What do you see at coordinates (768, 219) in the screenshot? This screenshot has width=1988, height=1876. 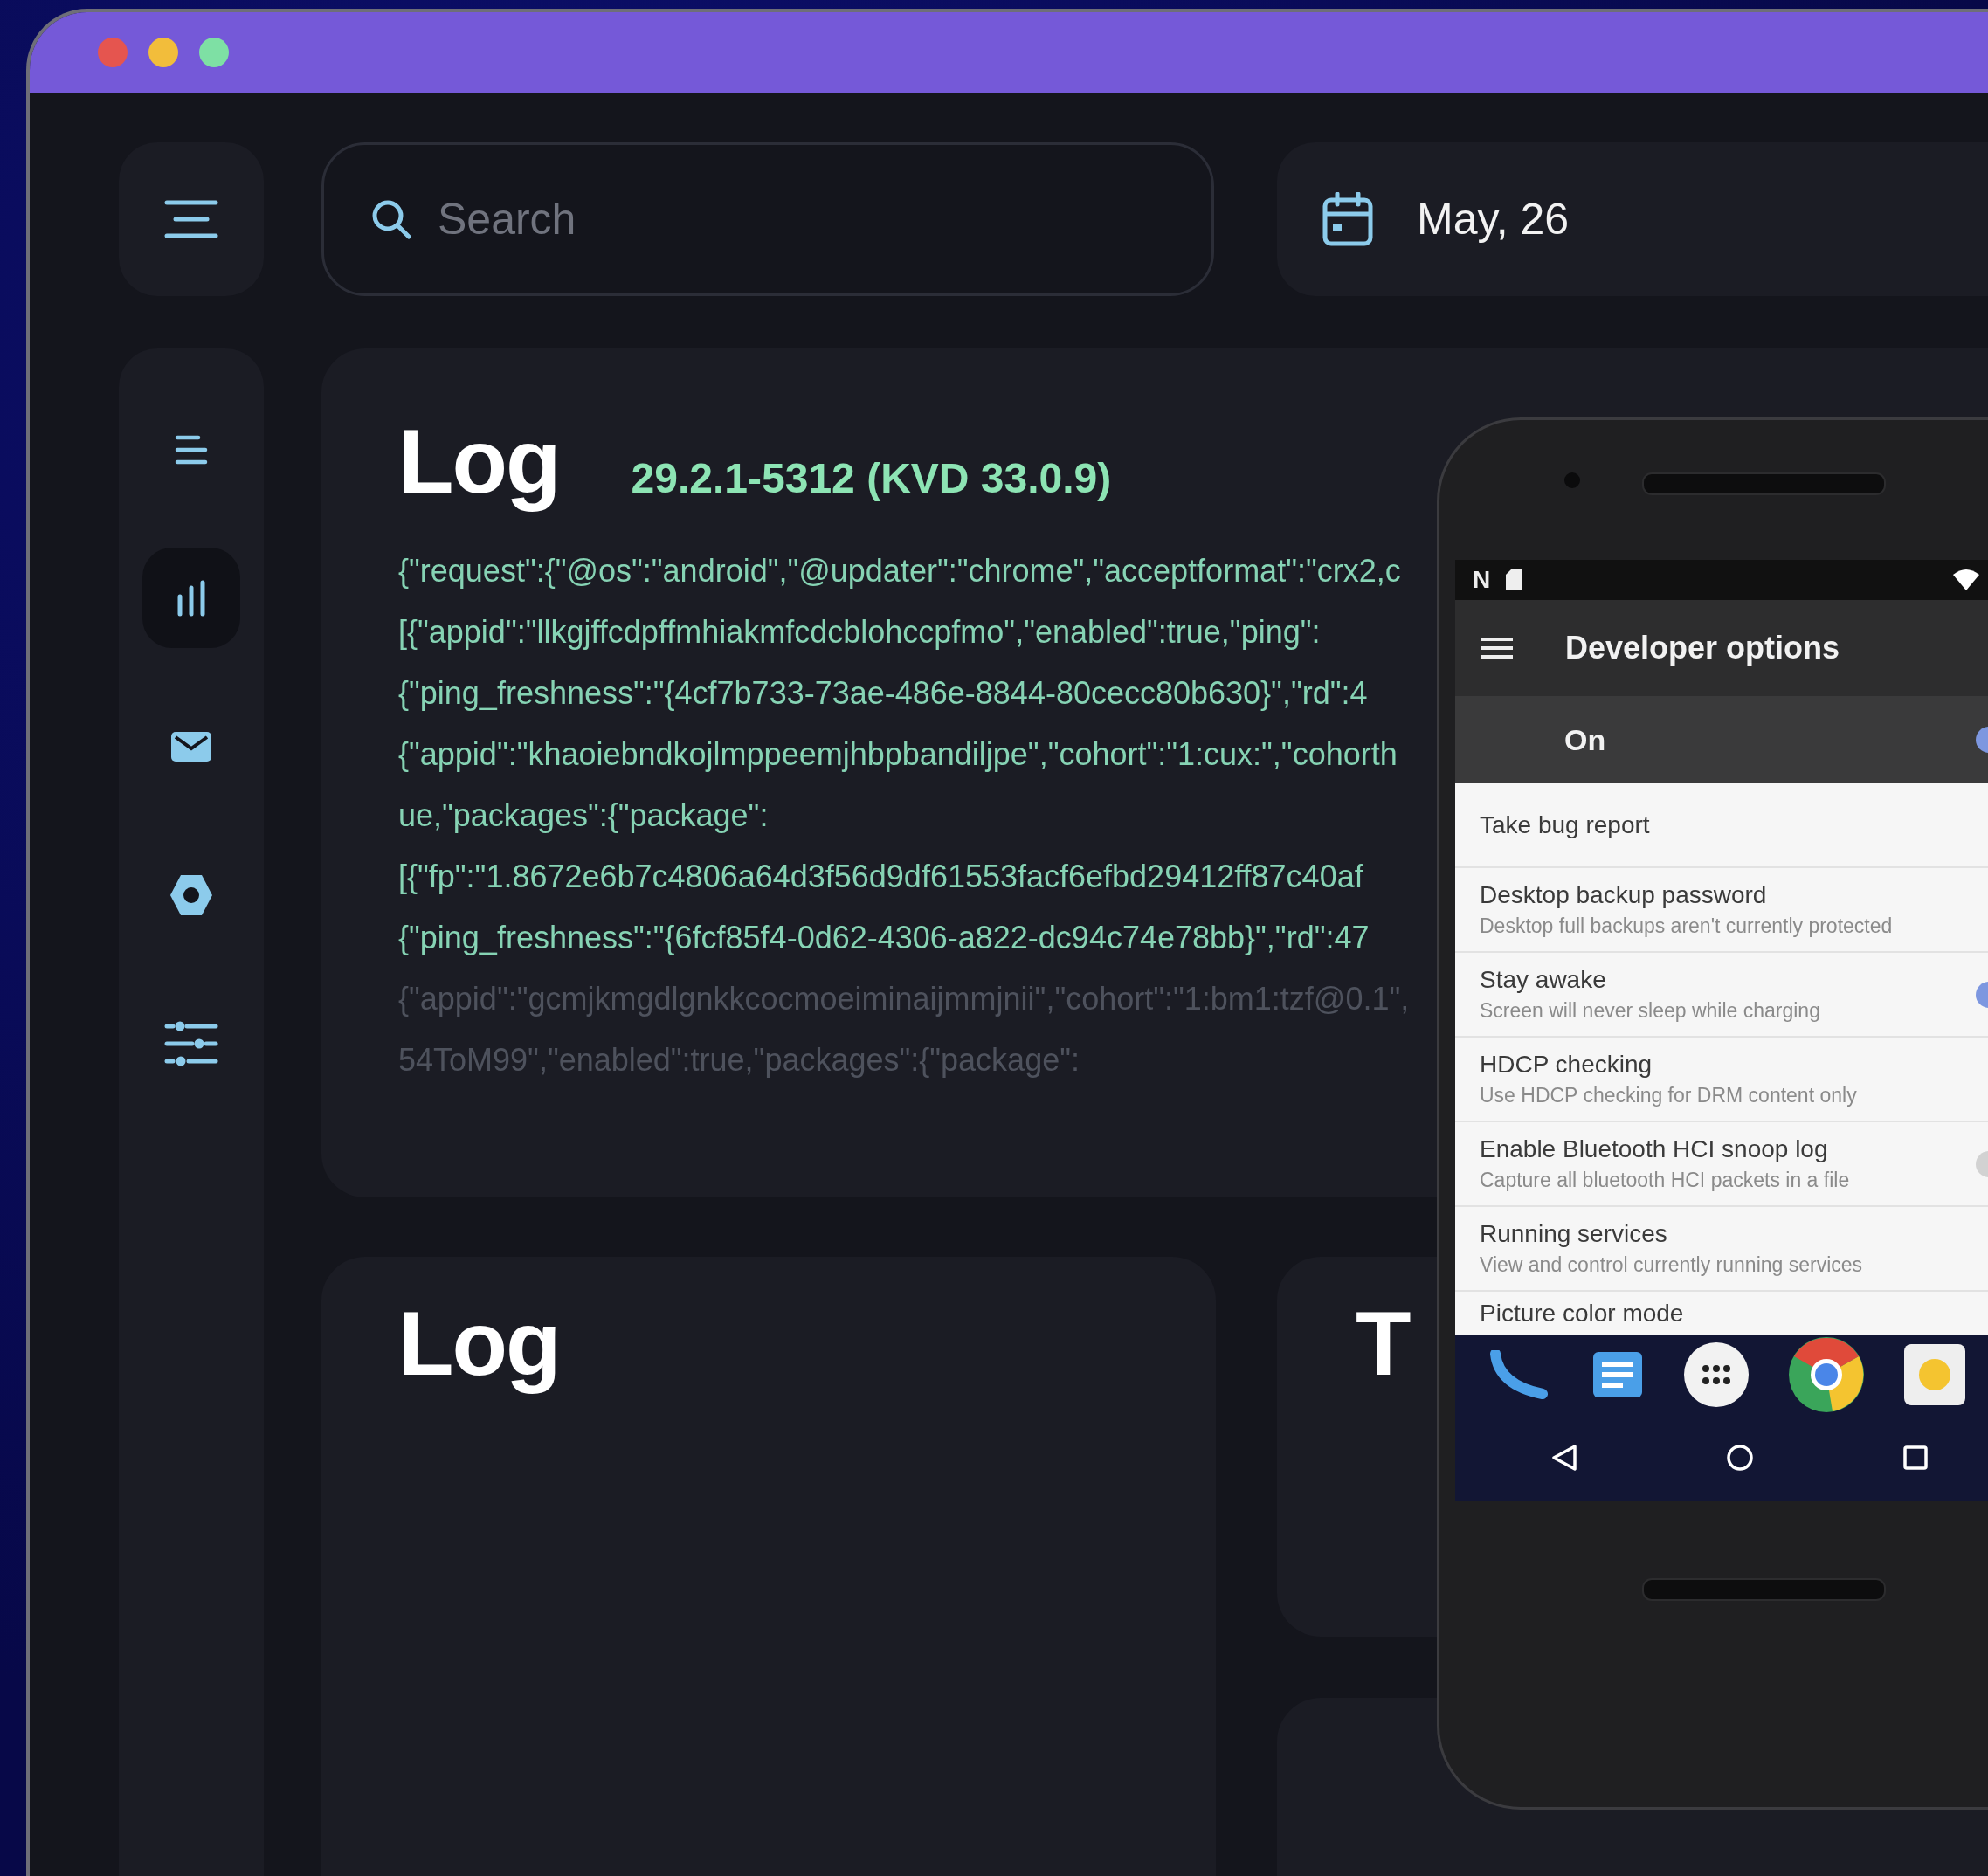 I see `search-field: Search` at bounding box center [768, 219].